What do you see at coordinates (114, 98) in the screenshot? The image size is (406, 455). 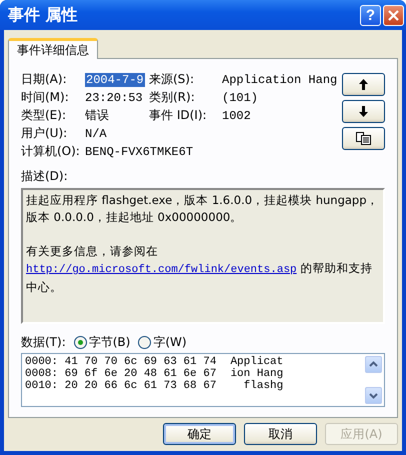 I see `field-value: 23:20:53` at bounding box center [114, 98].